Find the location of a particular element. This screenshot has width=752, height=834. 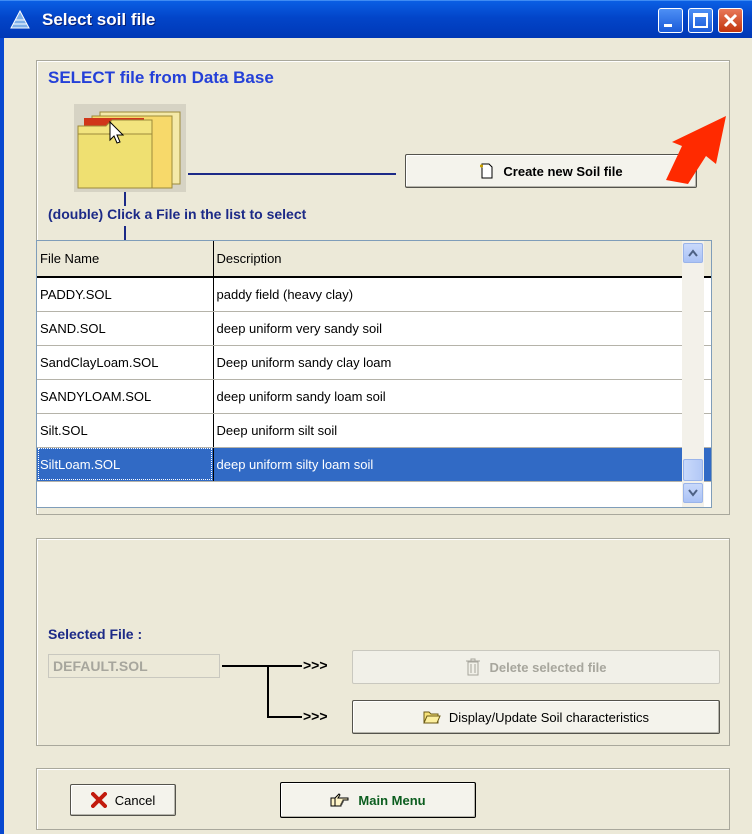

display-update-soil-button: Display/Update Soil characteristics is located at coordinates (536, 717).